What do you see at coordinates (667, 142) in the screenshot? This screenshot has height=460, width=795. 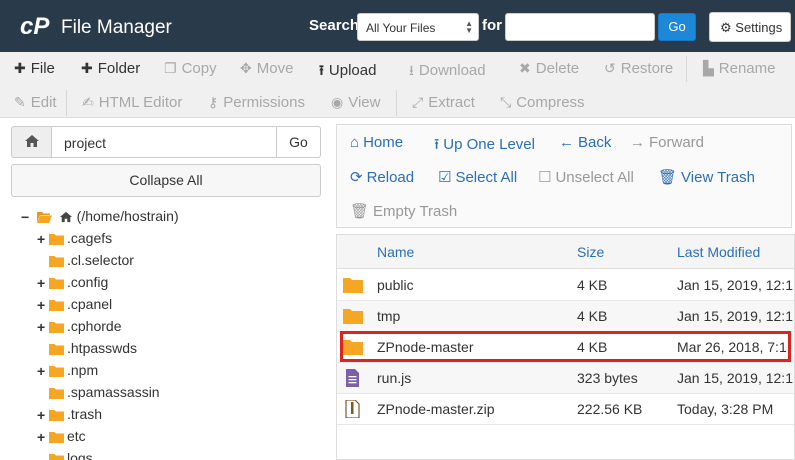 I see `forward-link: → Forward` at bounding box center [667, 142].